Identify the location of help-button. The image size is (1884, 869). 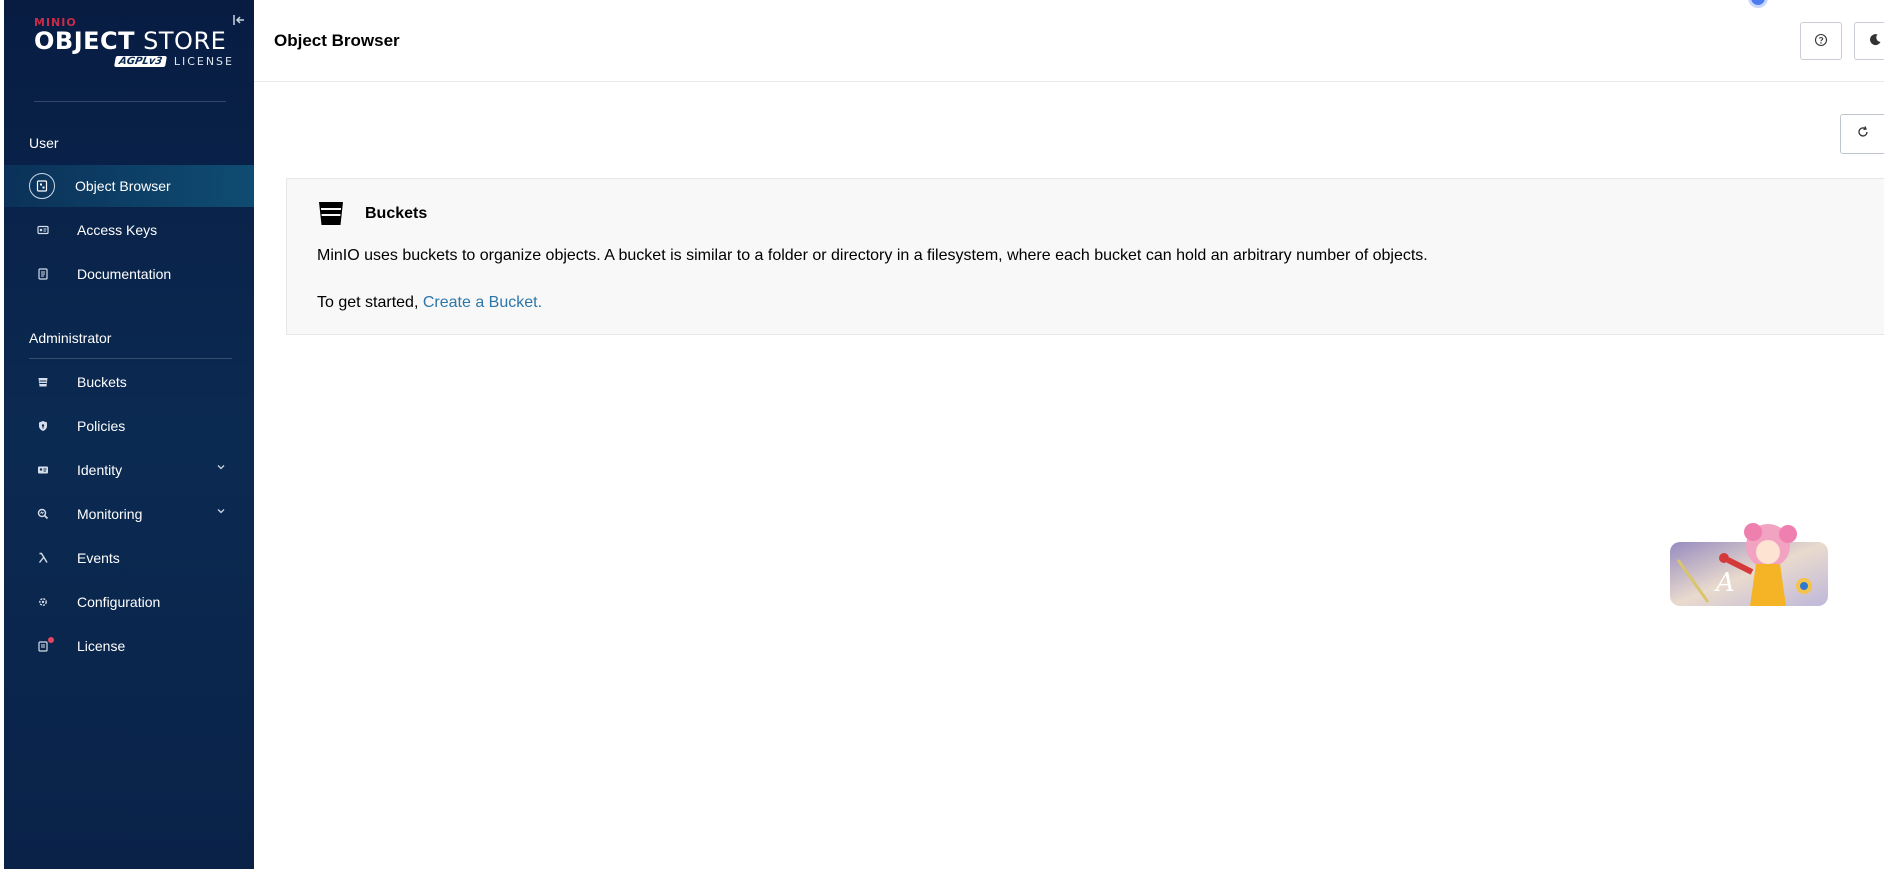
(1821, 41).